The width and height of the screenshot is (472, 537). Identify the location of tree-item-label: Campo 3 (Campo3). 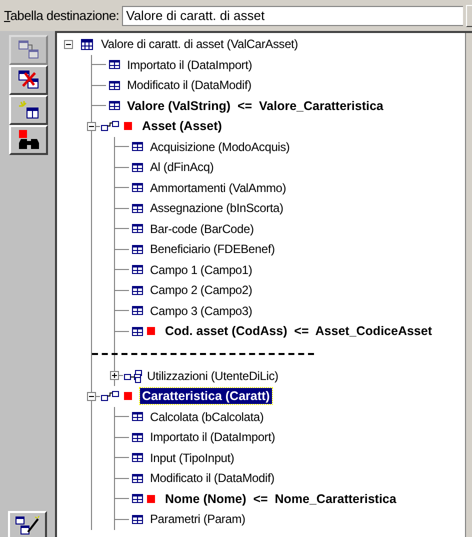
(201, 310).